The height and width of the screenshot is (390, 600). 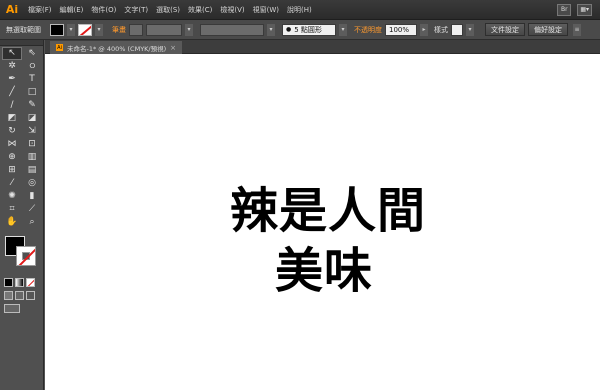 What do you see at coordinates (12, 105) in the screenshot?
I see `paintbrush-icon: ∕` at bounding box center [12, 105].